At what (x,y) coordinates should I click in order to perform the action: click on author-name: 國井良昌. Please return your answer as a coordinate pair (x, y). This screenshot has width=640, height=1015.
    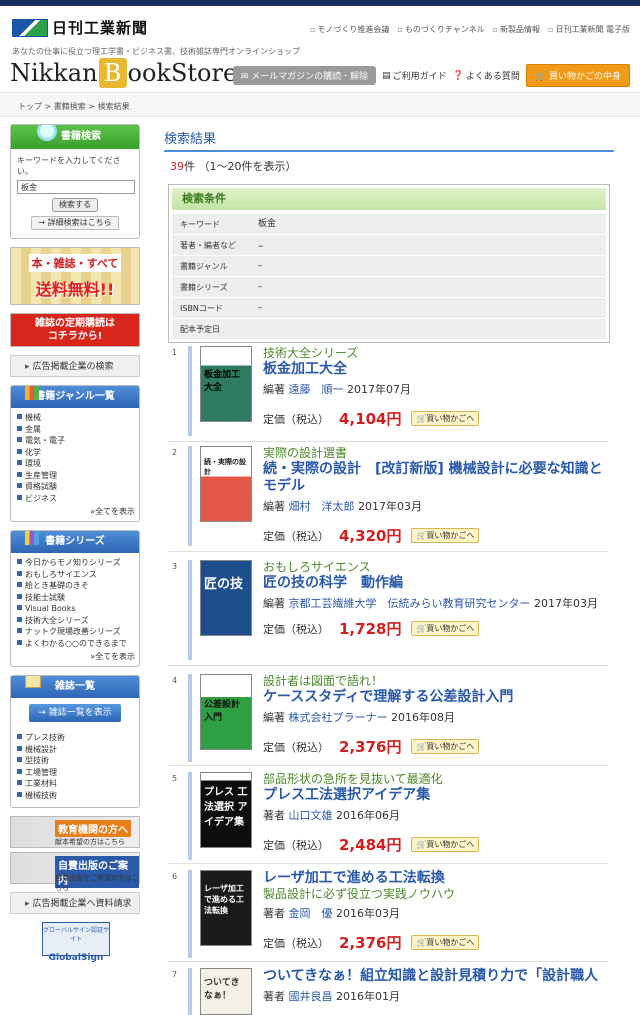
    Looking at the image, I should click on (311, 996).